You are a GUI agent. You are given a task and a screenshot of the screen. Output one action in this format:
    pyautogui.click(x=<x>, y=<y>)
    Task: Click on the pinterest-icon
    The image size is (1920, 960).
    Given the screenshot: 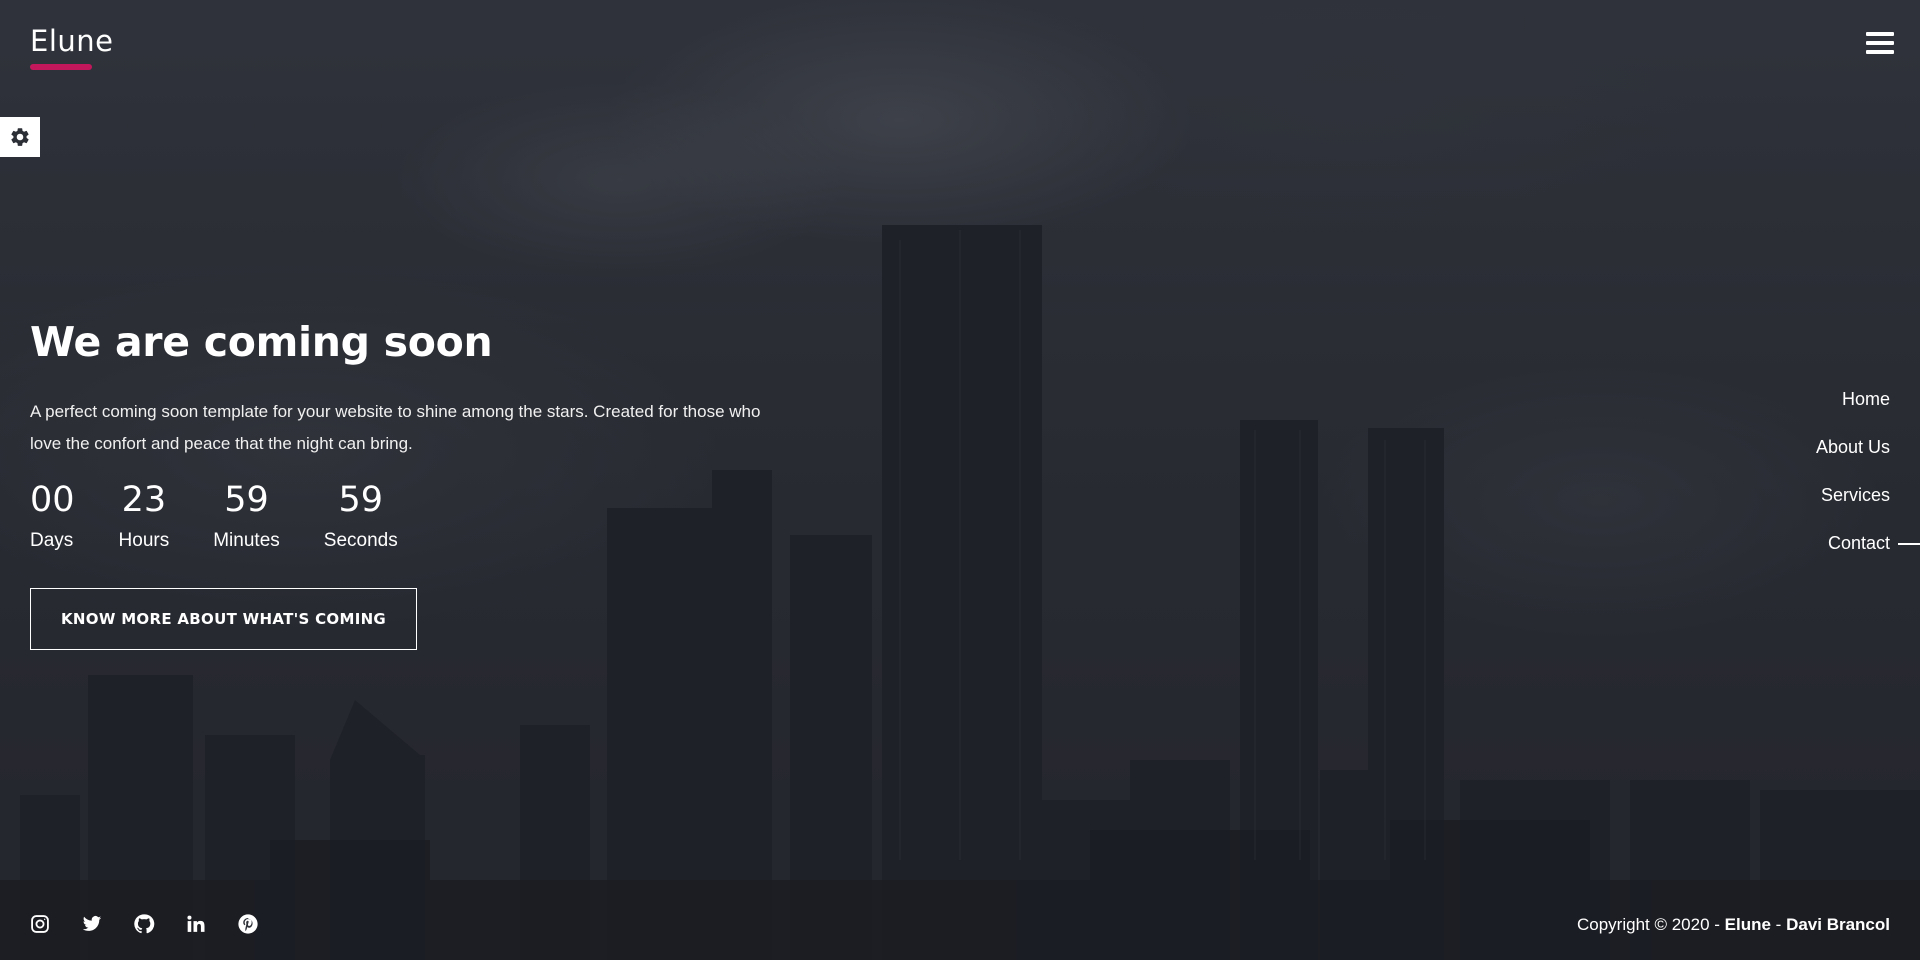 What is the action you would take?
    pyautogui.click(x=248, y=924)
    